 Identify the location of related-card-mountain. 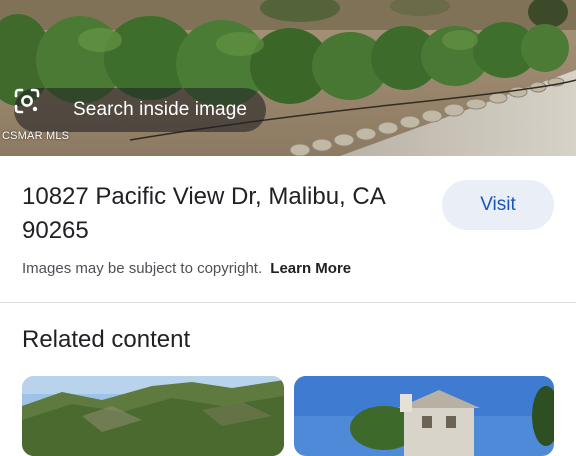
(153, 416).